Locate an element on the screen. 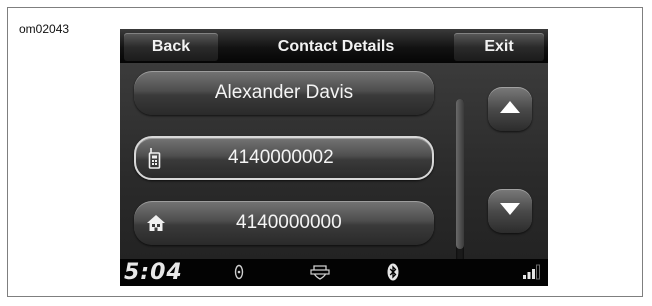  scroll-down-button is located at coordinates (510, 211).